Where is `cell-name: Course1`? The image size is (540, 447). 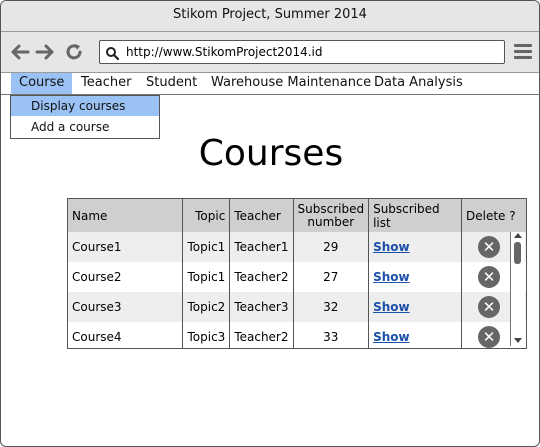 cell-name: Course1 is located at coordinates (126, 247).